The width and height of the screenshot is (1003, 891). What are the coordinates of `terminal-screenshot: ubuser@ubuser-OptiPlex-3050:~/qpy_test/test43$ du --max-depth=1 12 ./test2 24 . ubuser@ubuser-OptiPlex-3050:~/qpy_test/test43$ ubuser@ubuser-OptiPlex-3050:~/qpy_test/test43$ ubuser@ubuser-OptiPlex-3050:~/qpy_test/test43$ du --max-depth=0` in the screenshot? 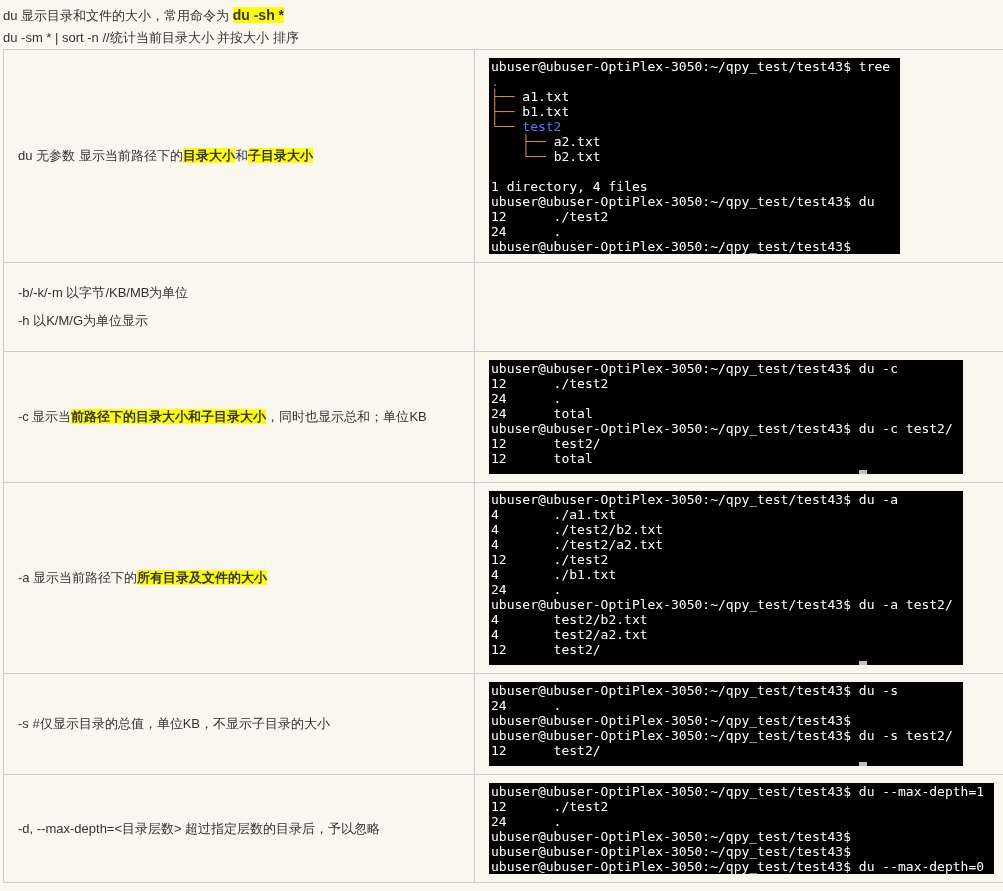 It's located at (742, 828).